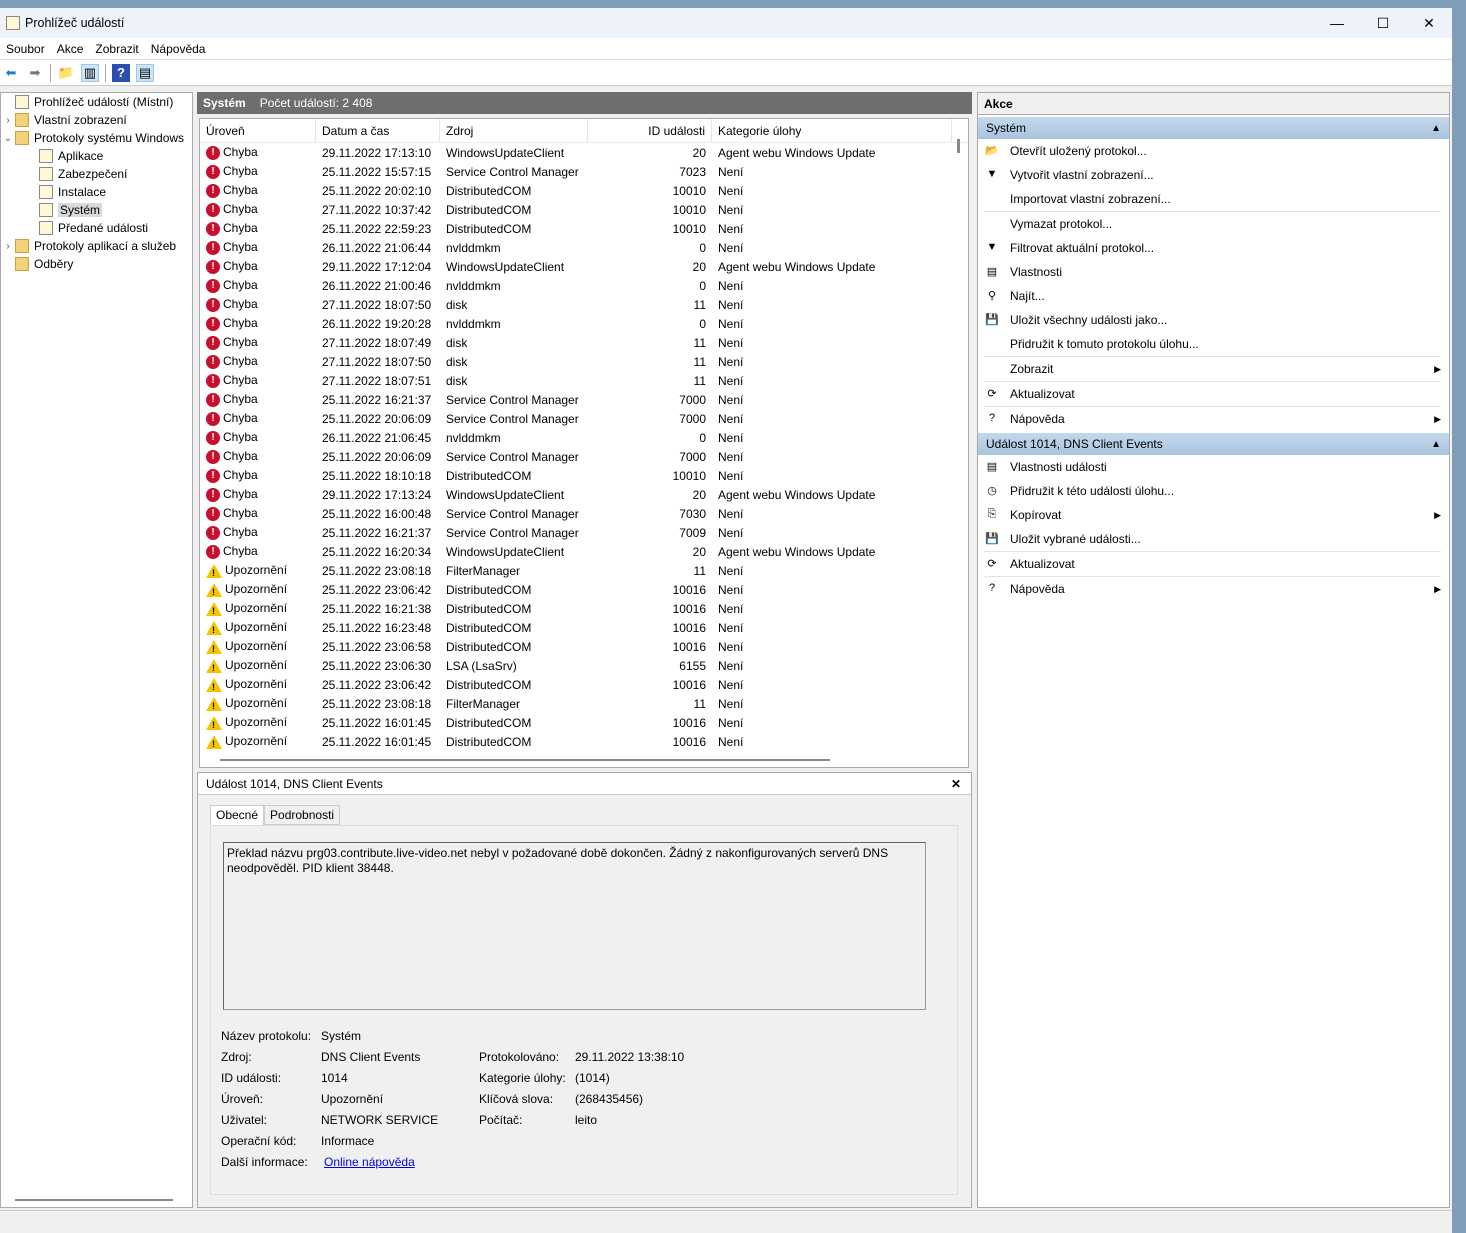 The width and height of the screenshot is (1466, 1233). I want to click on column-date-time: Datum a čas, so click(378, 130).